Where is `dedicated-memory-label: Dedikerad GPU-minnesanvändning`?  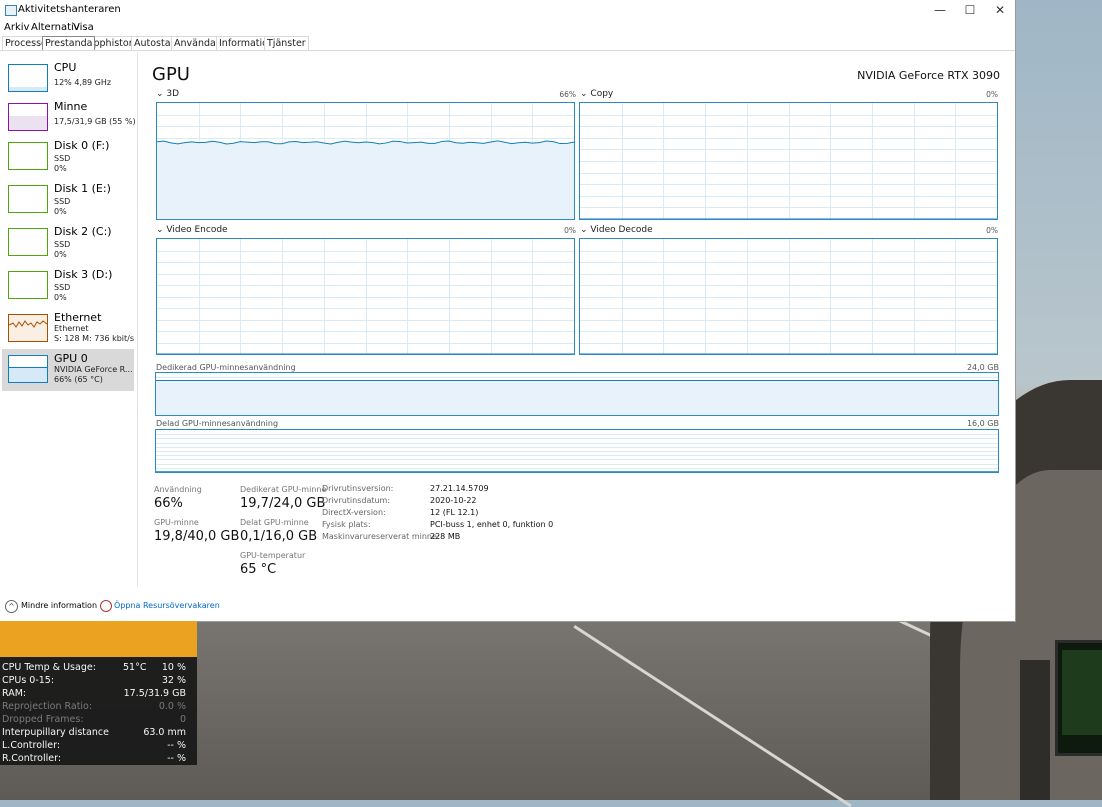 dedicated-memory-label: Dedikerad GPU-minnesanvändning is located at coordinates (226, 367).